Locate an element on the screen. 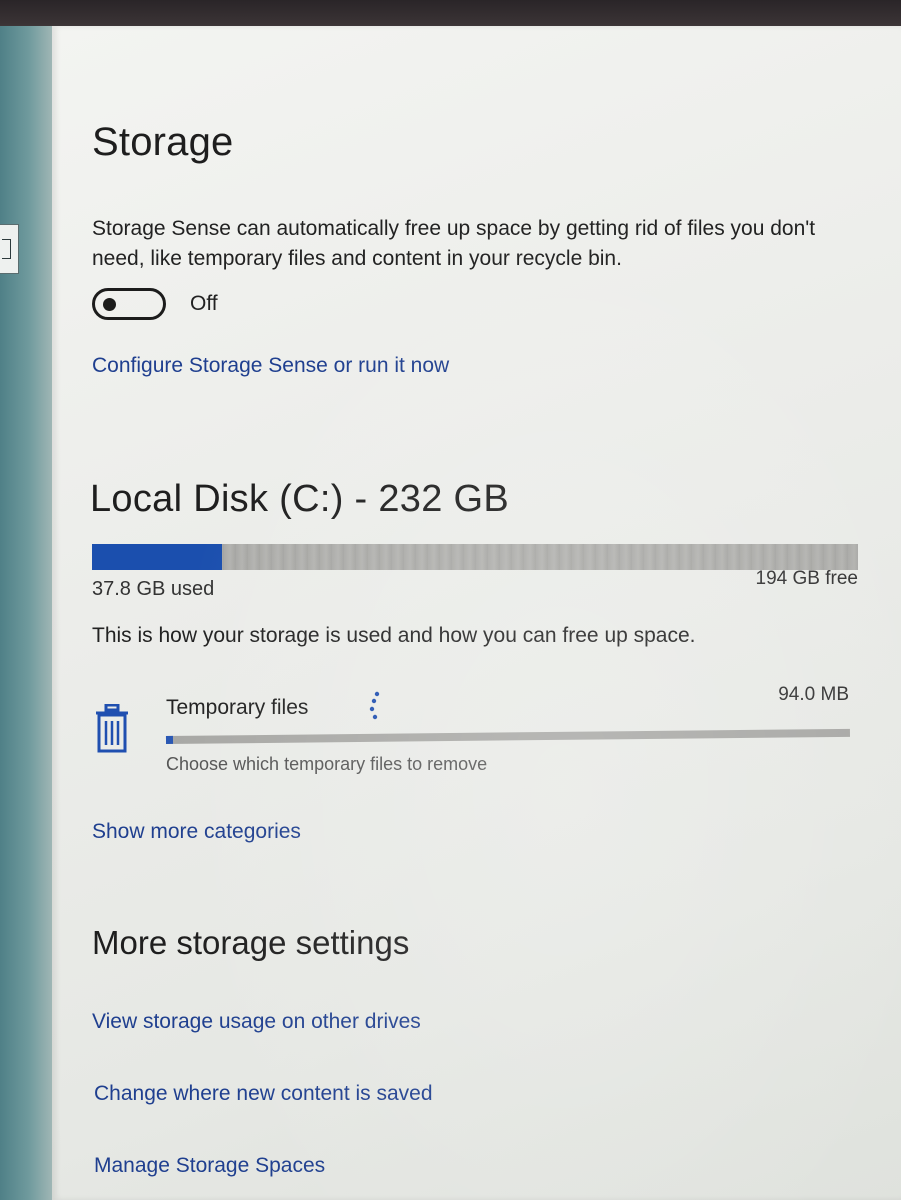  disk-usage-fill is located at coordinates (157, 557).